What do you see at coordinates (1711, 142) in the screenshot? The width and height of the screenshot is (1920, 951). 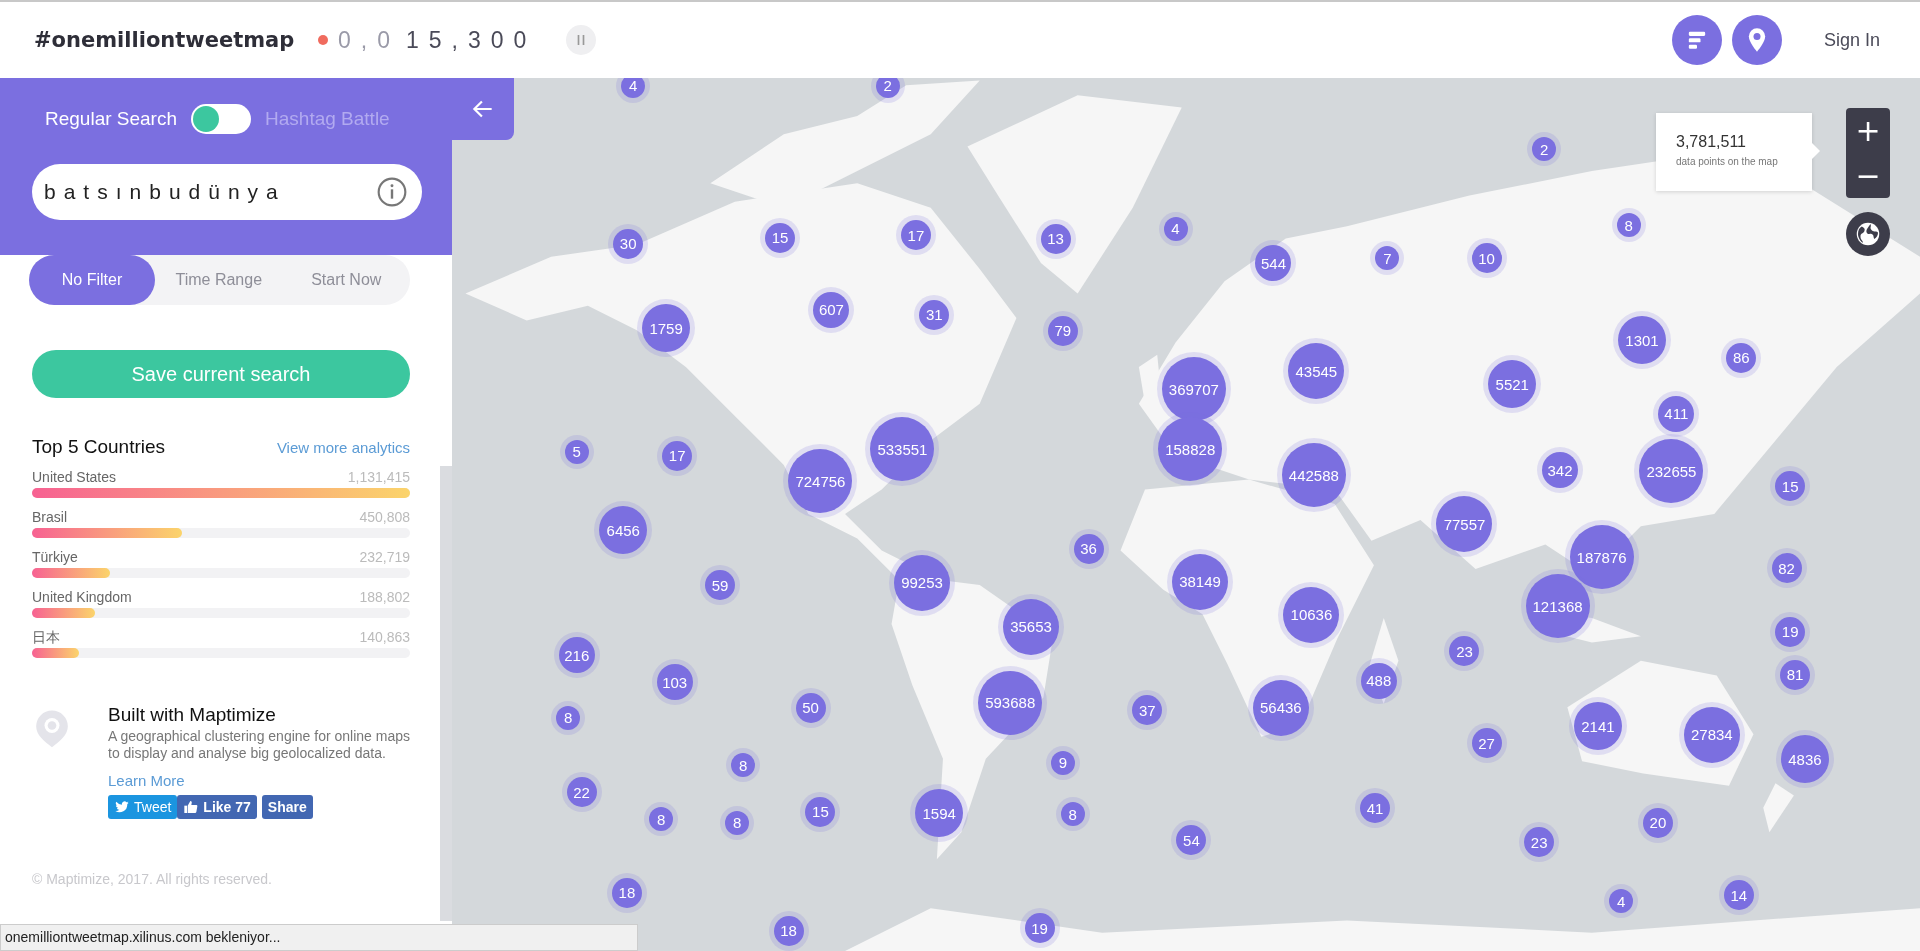 I see `data-points-count: 3,781,511` at bounding box center [1711, 142].